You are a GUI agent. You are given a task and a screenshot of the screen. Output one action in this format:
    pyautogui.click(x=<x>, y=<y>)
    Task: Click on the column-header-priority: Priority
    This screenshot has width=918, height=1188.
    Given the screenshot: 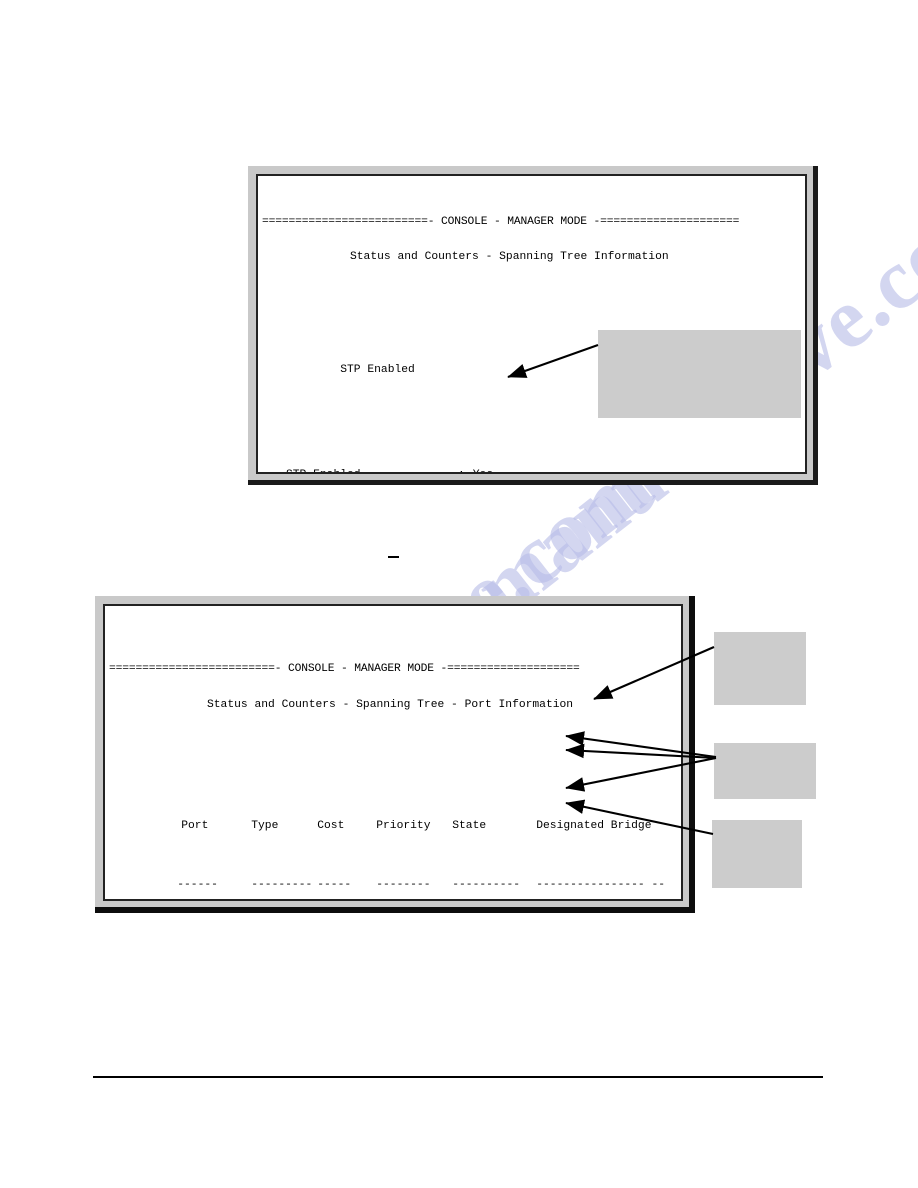 What is the action you would take?
    pyautogui.click(x=403, y=825)
    